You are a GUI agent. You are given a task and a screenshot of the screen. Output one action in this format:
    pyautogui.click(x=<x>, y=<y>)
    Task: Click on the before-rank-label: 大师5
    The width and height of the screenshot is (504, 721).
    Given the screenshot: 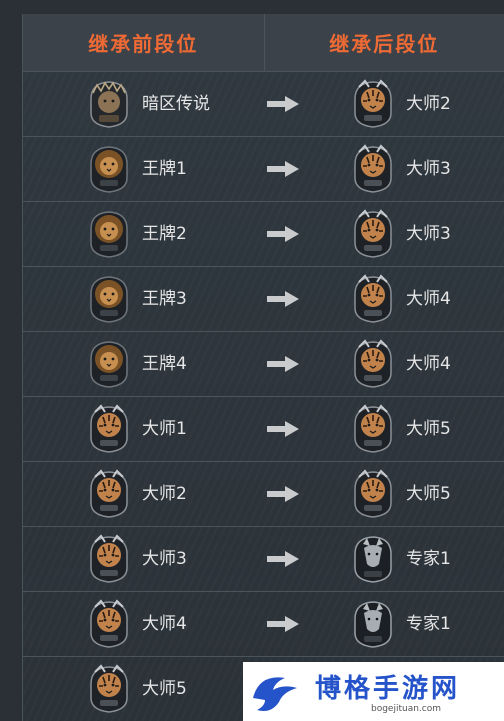 What is the action you would take?
    pyautogui.click(x=164, y=689)
    